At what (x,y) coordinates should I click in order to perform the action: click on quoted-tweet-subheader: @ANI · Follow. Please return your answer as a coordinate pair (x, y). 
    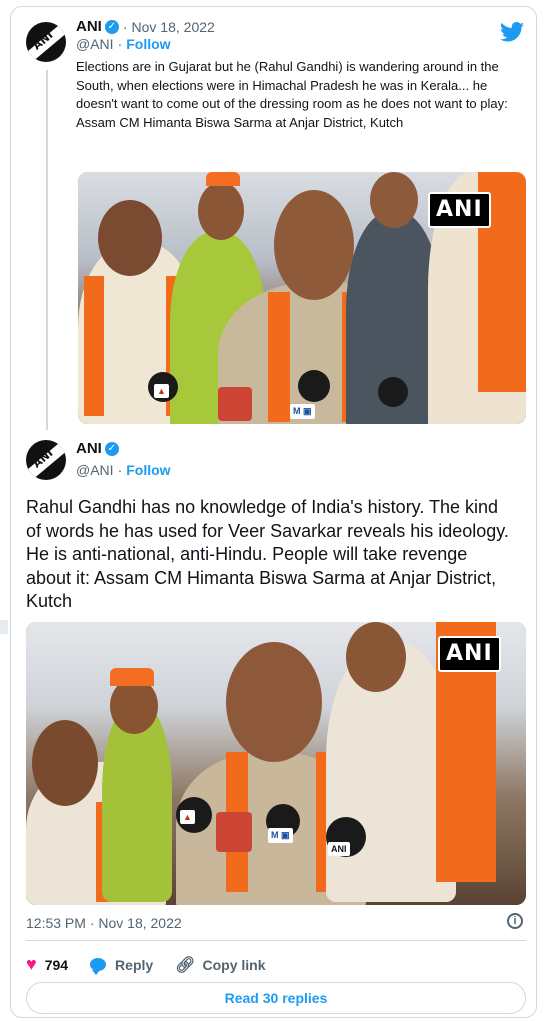
    Looking at the image, I should click on (123, 44).